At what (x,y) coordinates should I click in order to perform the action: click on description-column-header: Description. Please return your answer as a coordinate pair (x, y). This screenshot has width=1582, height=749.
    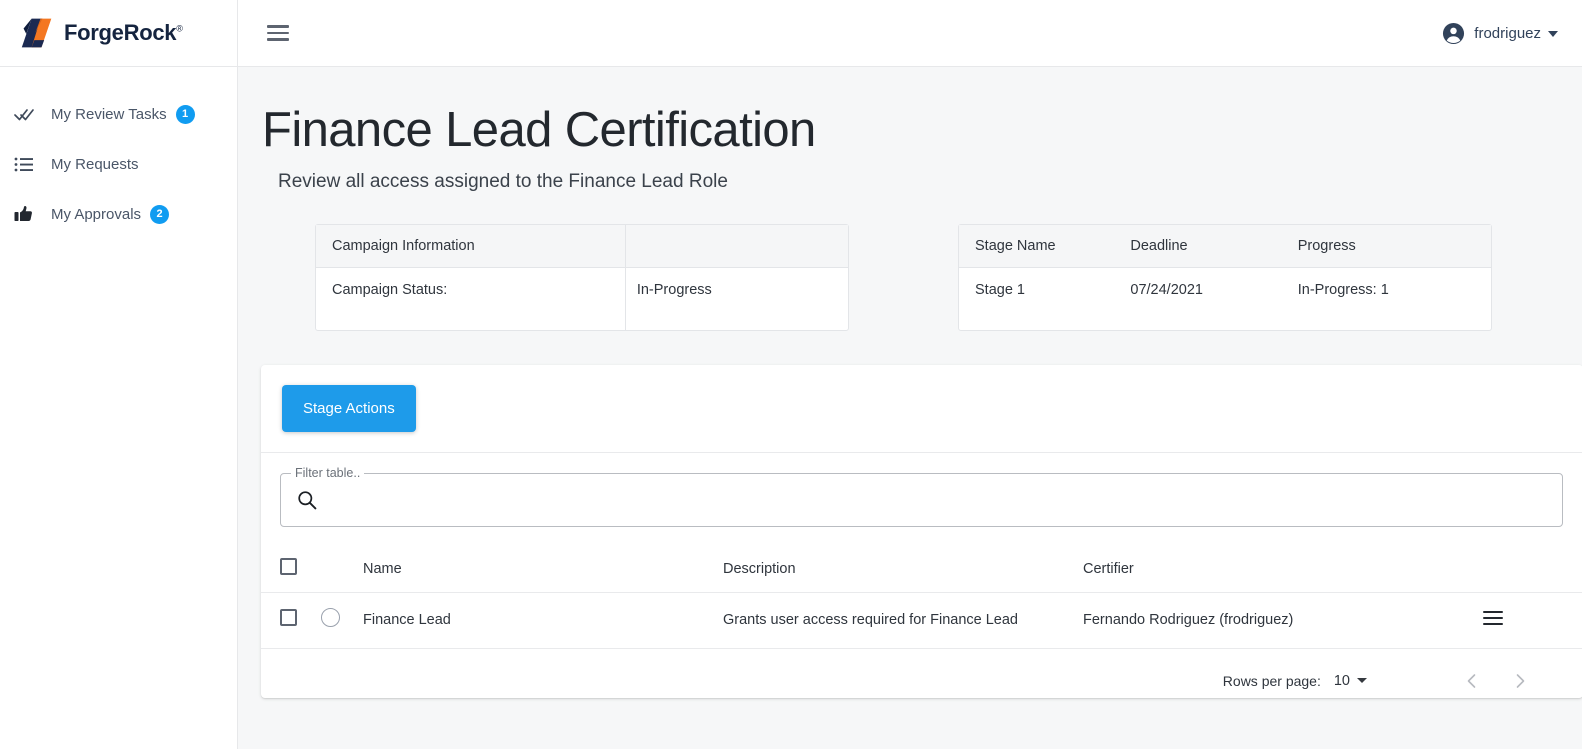
    Looking at the image, I should click on (903, 570).